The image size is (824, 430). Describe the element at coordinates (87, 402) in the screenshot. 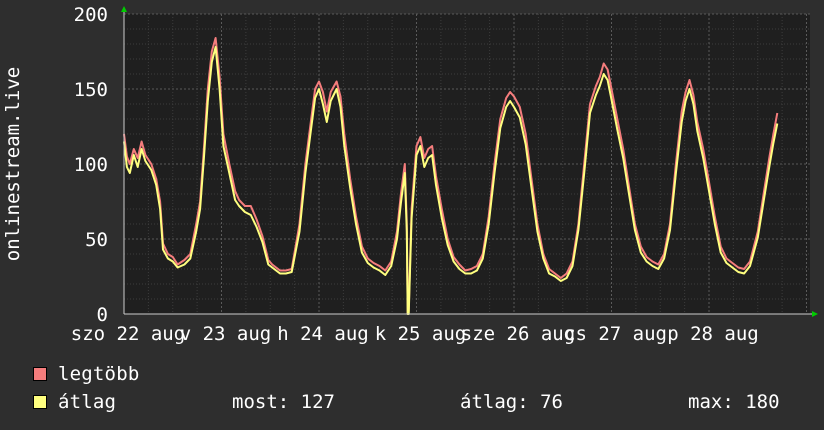

I see `legend-label: átlag` at that location.